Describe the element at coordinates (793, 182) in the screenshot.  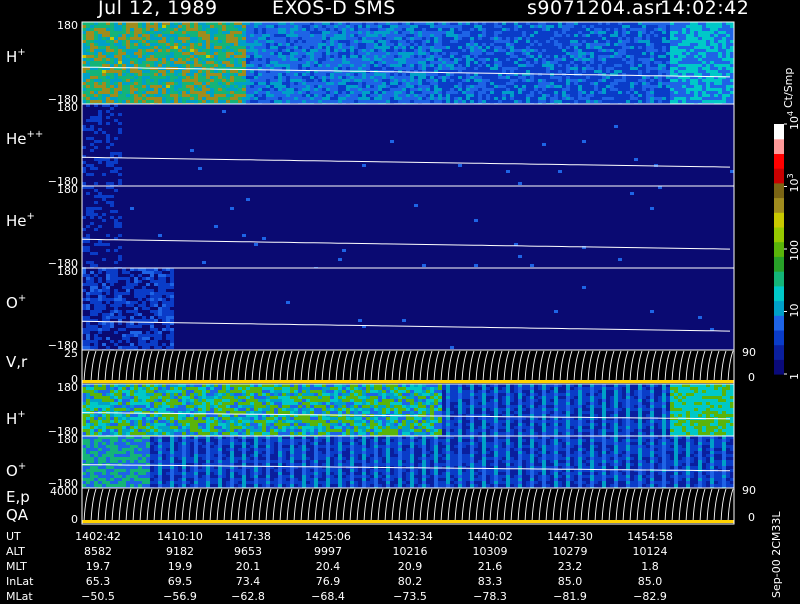
I see `colorbar-tick-label: 103` at that location.